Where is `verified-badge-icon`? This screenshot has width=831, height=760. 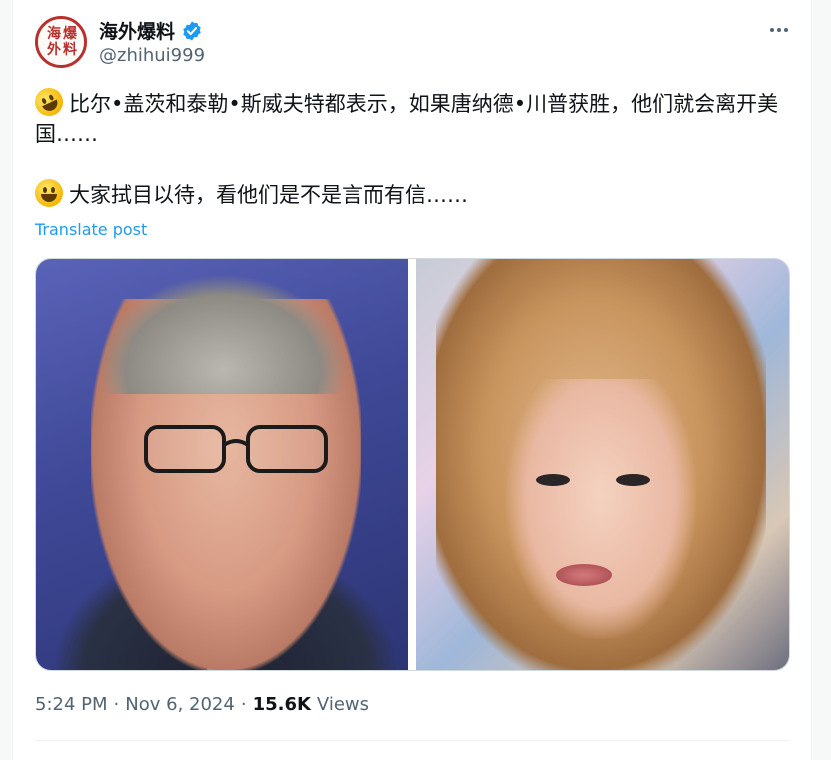 verified-badge-icon is located at coordinates (192, 31).